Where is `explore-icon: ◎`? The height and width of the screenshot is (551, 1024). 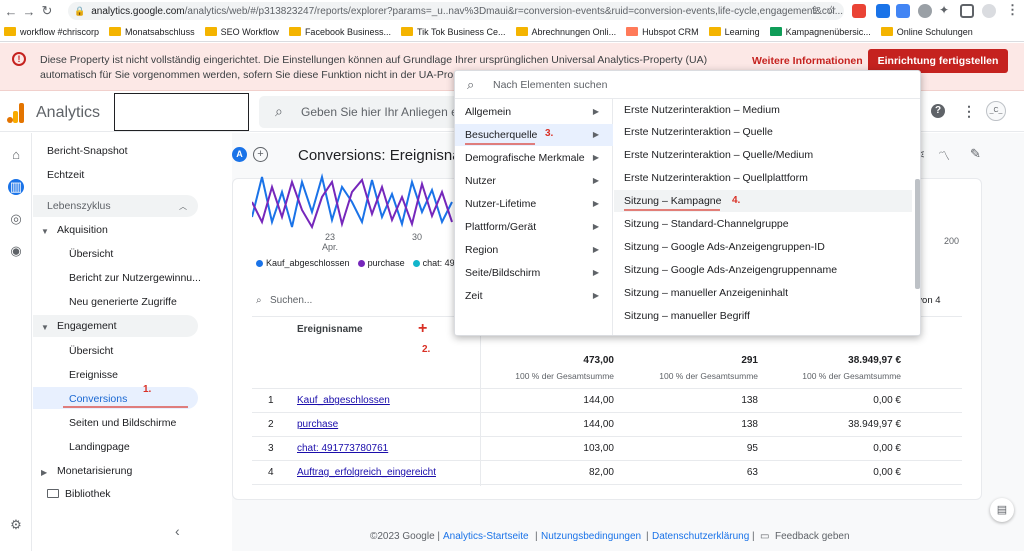 explore-icon: ◎ is located at coordinates (16, 219).